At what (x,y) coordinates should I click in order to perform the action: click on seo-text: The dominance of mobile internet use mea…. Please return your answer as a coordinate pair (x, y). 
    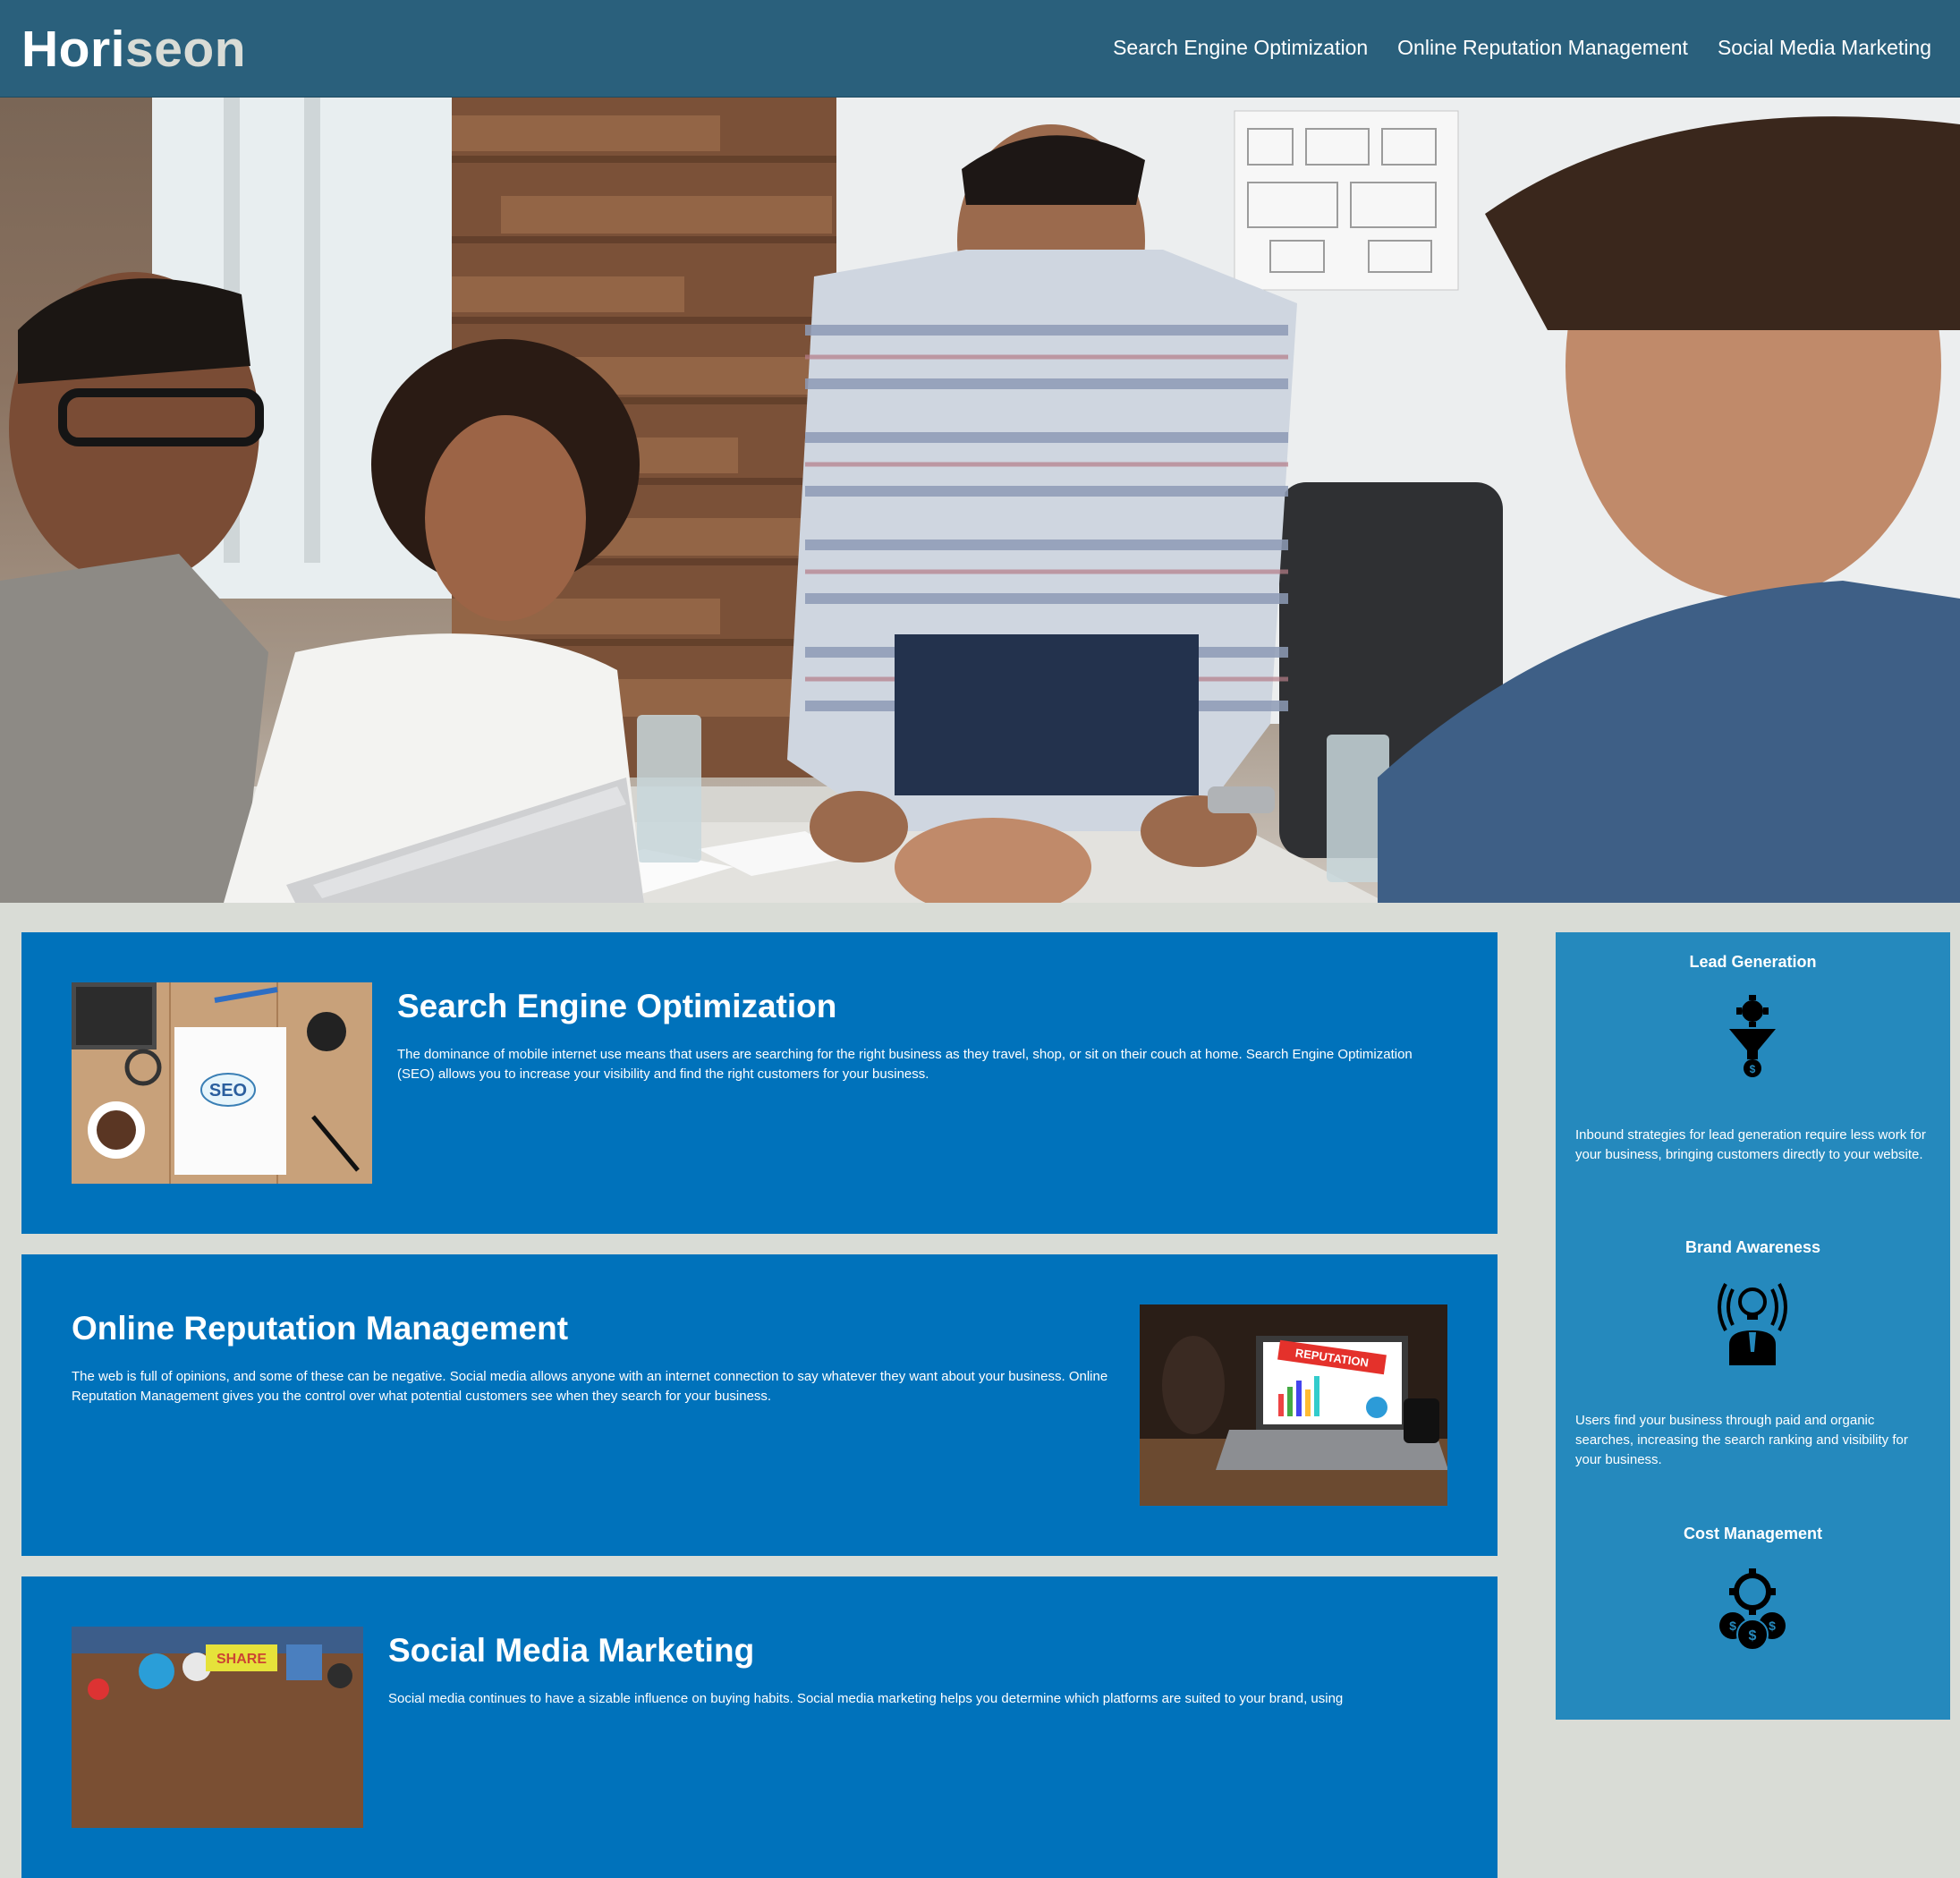
    Looking at the image, I should click on (905, 1064).